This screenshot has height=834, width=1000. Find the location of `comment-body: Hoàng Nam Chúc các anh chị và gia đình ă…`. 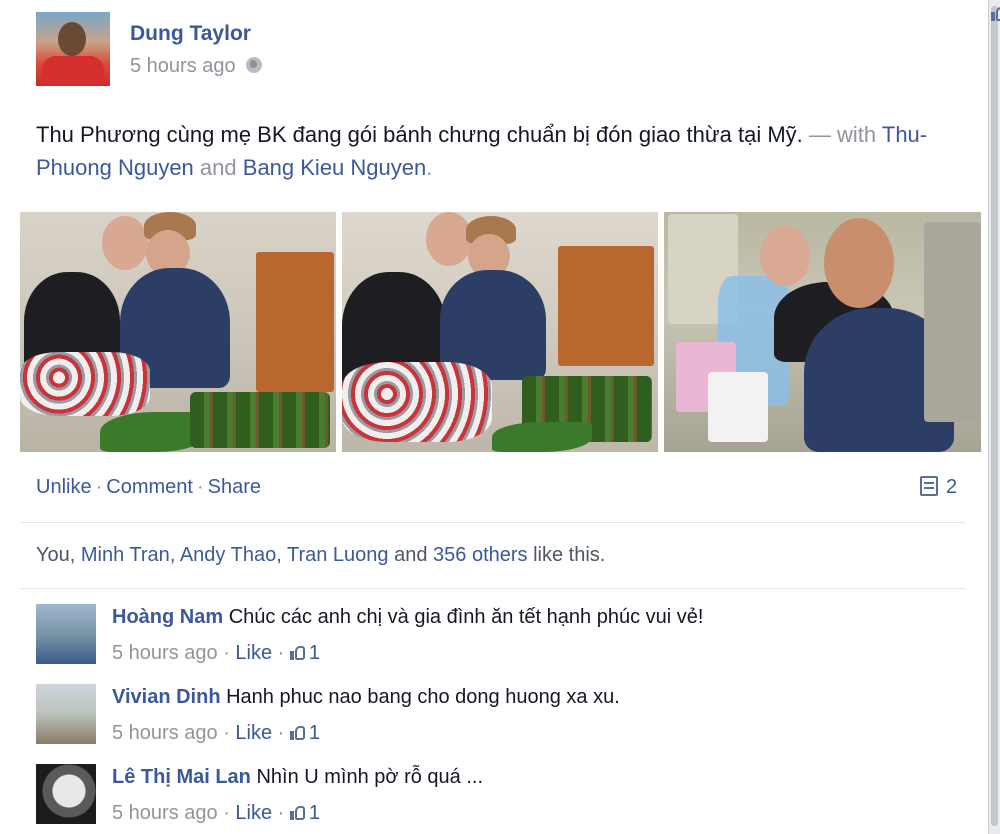

comment-body: Hoàng Nam Chúc các anh chị và gia đình ă… is located at coordinates (407, 617).